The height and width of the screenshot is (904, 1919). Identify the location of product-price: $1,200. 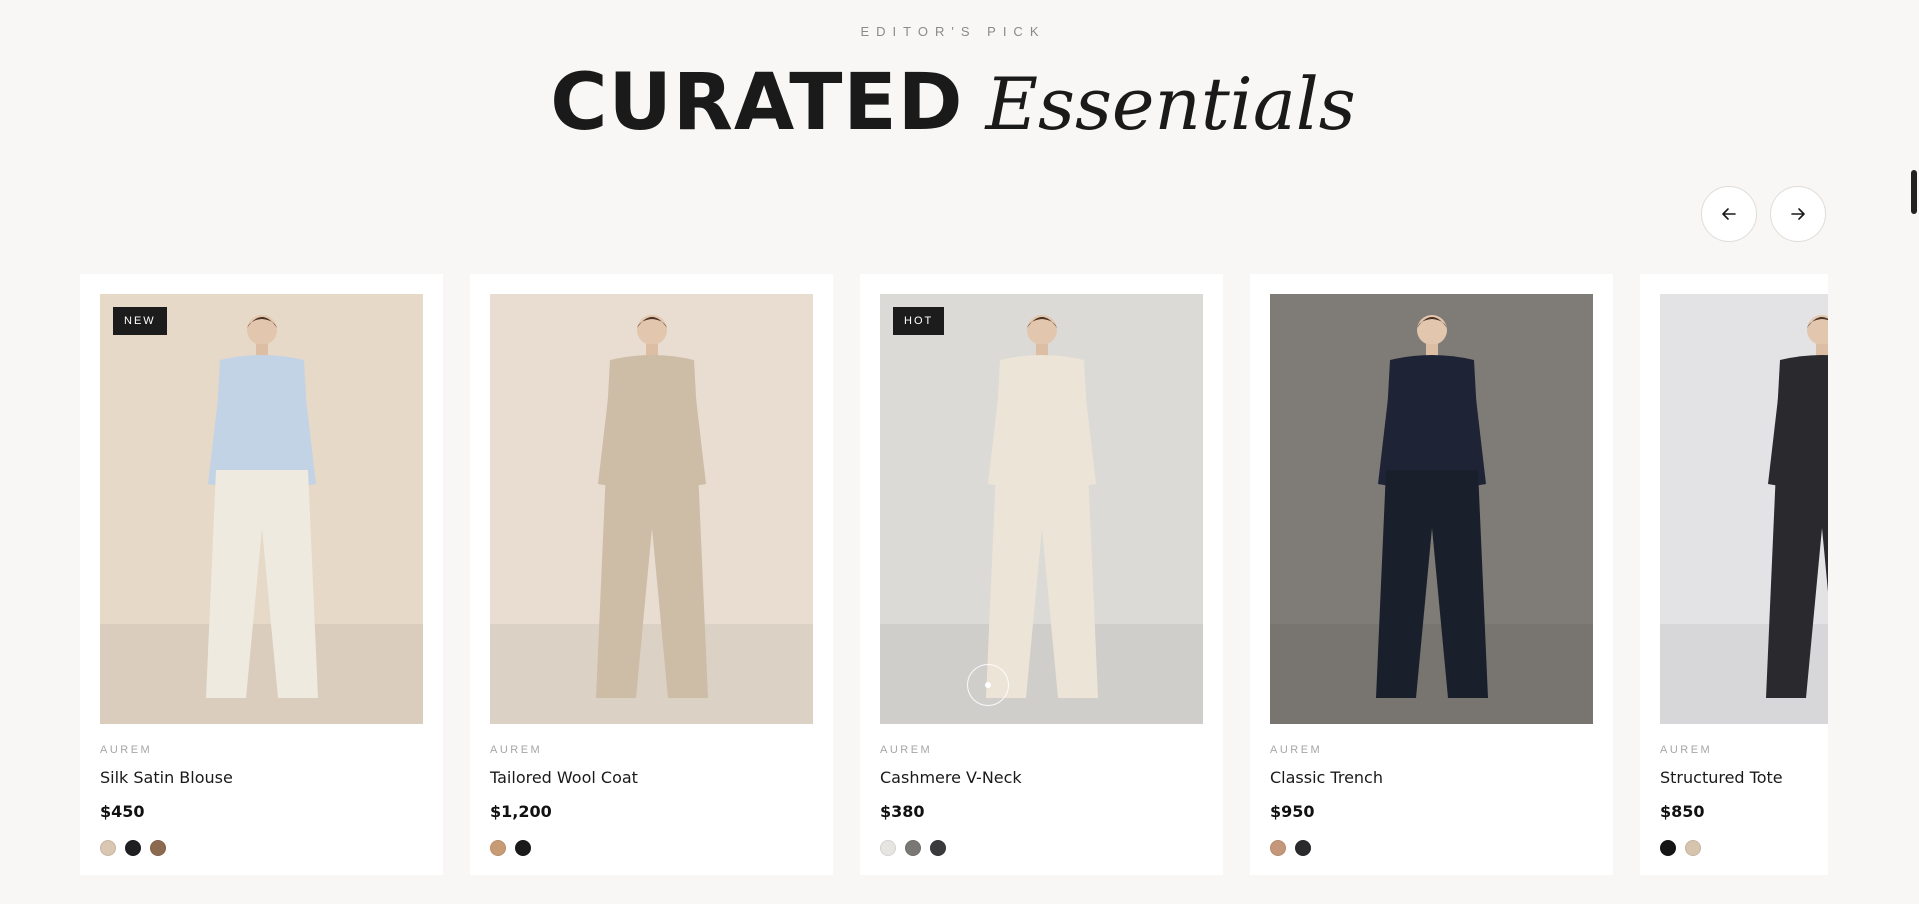
(521, 811).